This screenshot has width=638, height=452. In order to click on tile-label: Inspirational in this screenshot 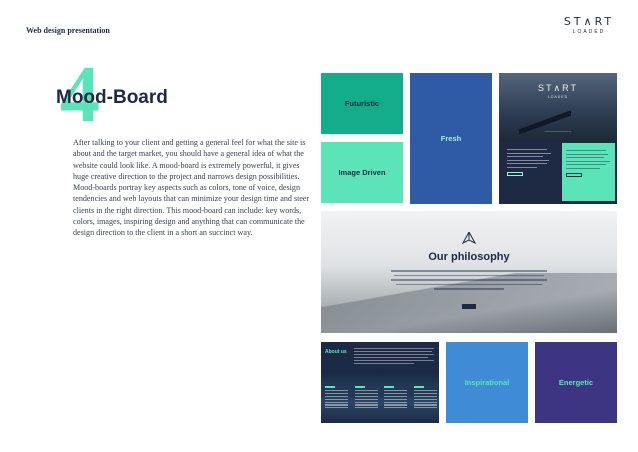, I will do `click(487, 382)`.